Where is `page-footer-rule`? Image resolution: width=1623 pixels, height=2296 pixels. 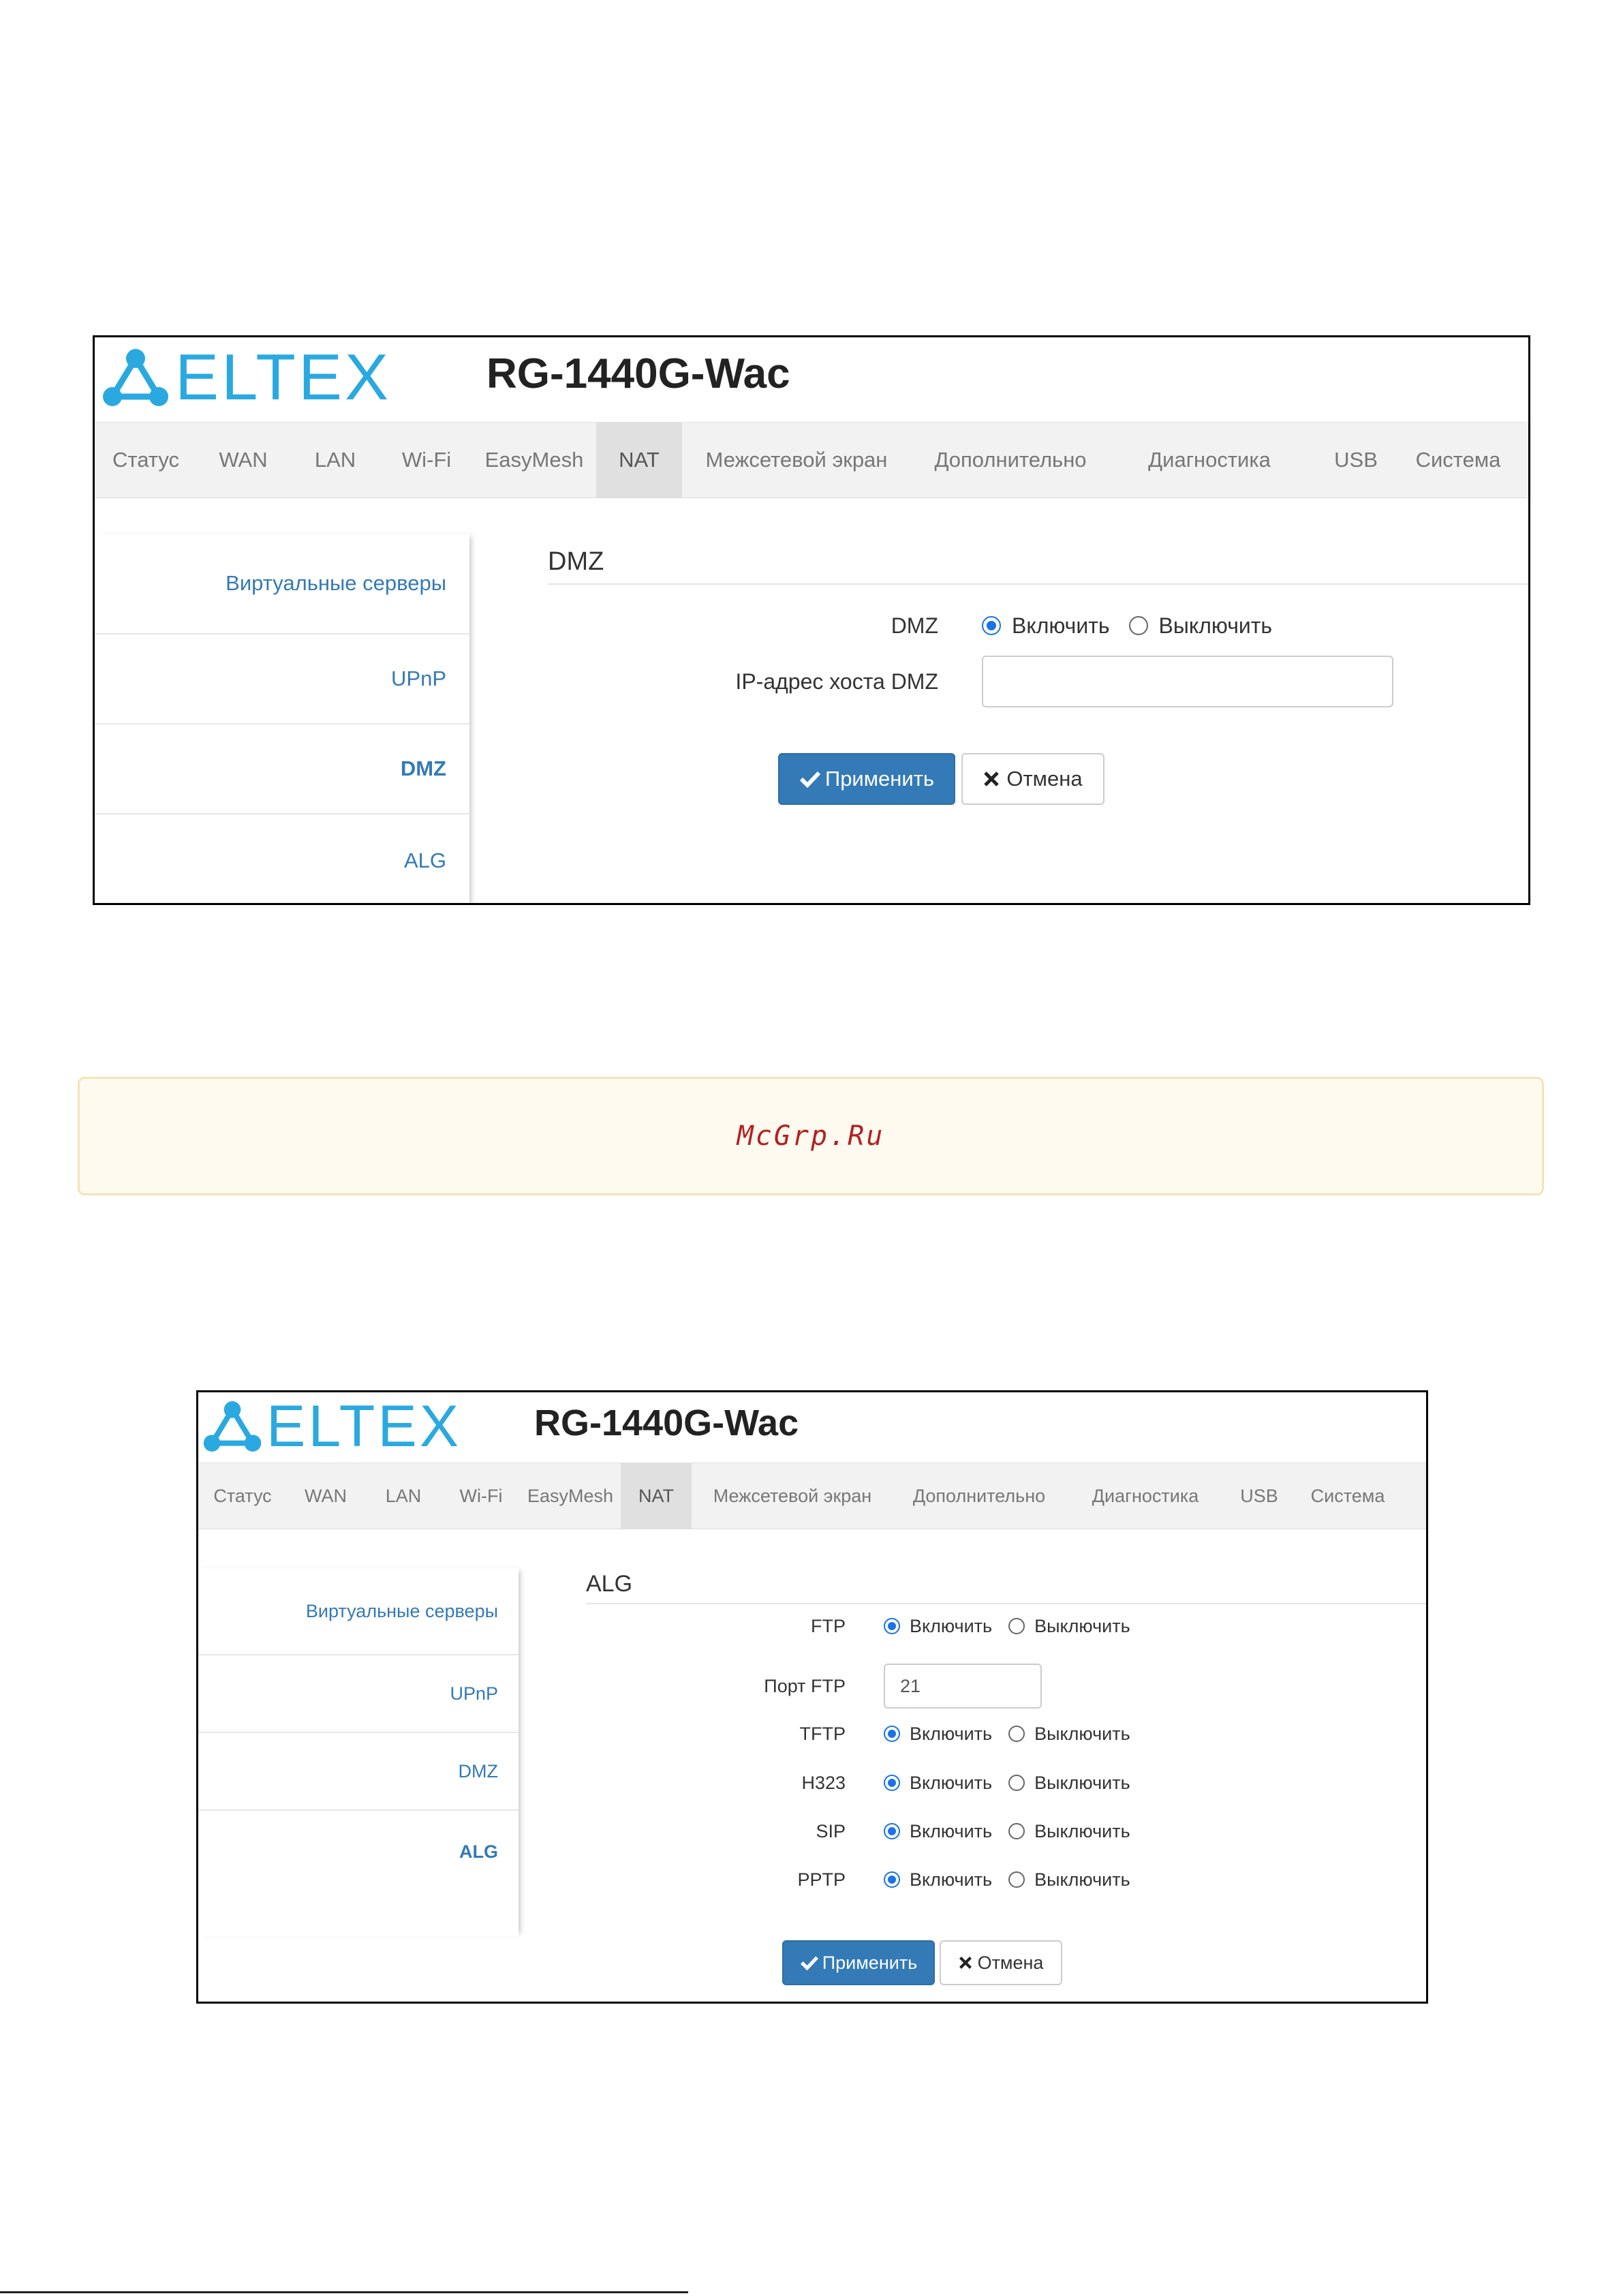 page-footer-rule is located at coordinates (344, 2292).